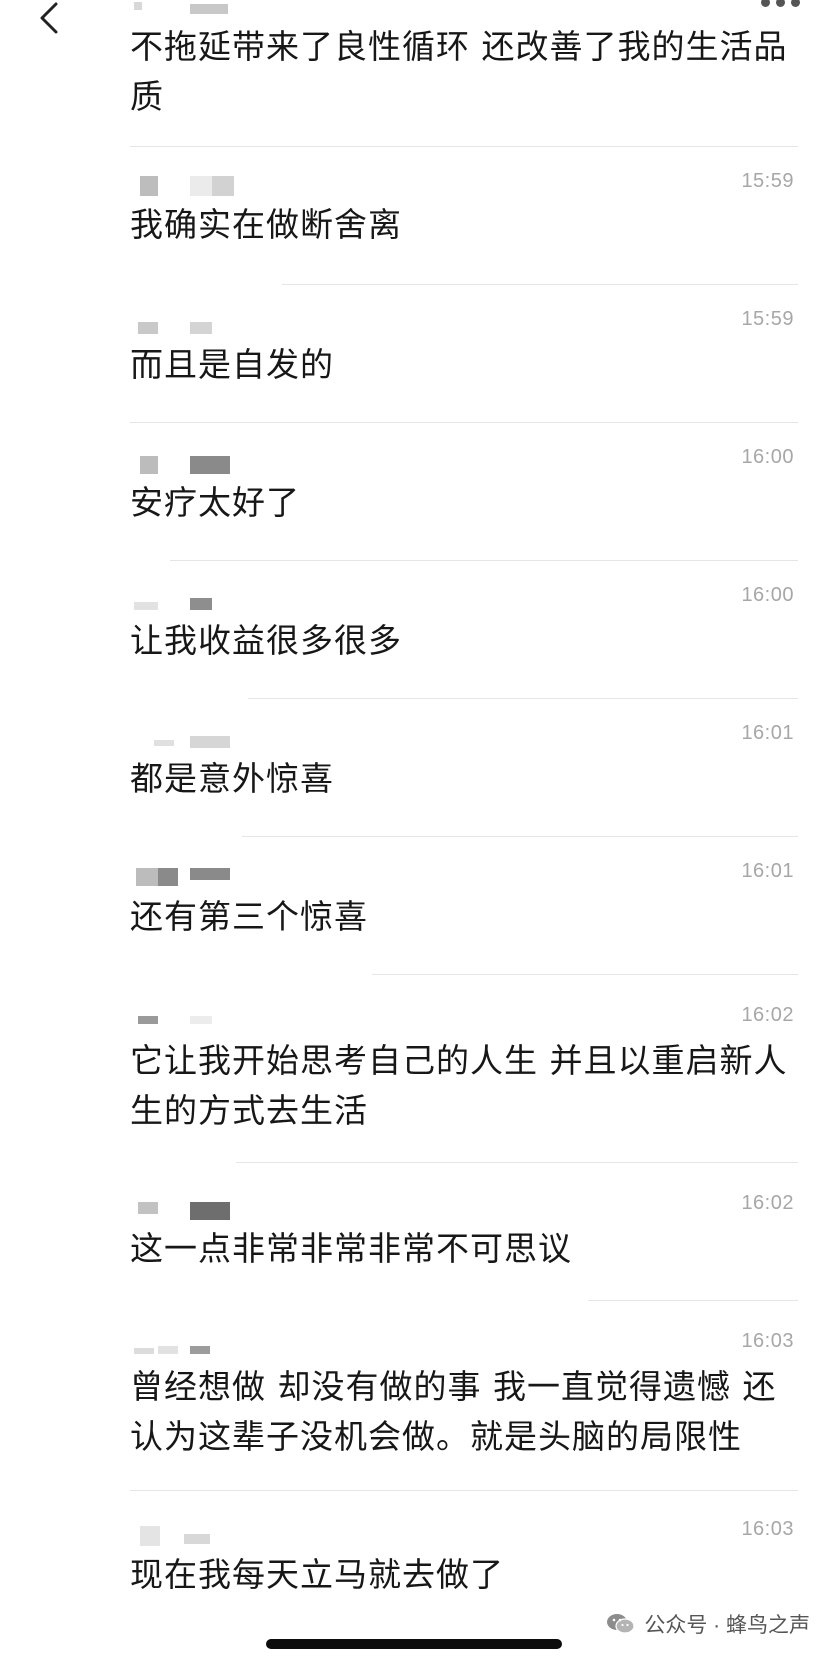 This screenshot has width=828, height=1658. I want to click on message-item: 15:59 我确实在做断舍离, so click(414, 238).